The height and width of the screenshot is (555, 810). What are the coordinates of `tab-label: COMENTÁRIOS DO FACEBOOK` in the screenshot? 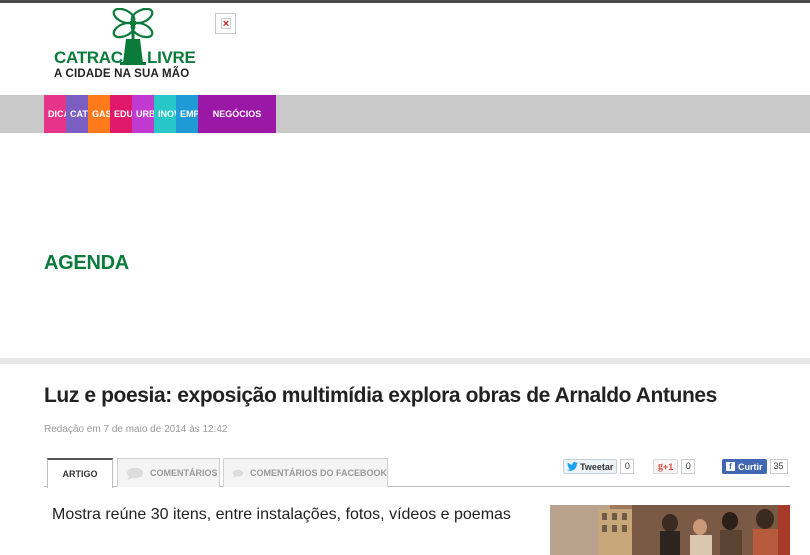 It's located at (318, 472).